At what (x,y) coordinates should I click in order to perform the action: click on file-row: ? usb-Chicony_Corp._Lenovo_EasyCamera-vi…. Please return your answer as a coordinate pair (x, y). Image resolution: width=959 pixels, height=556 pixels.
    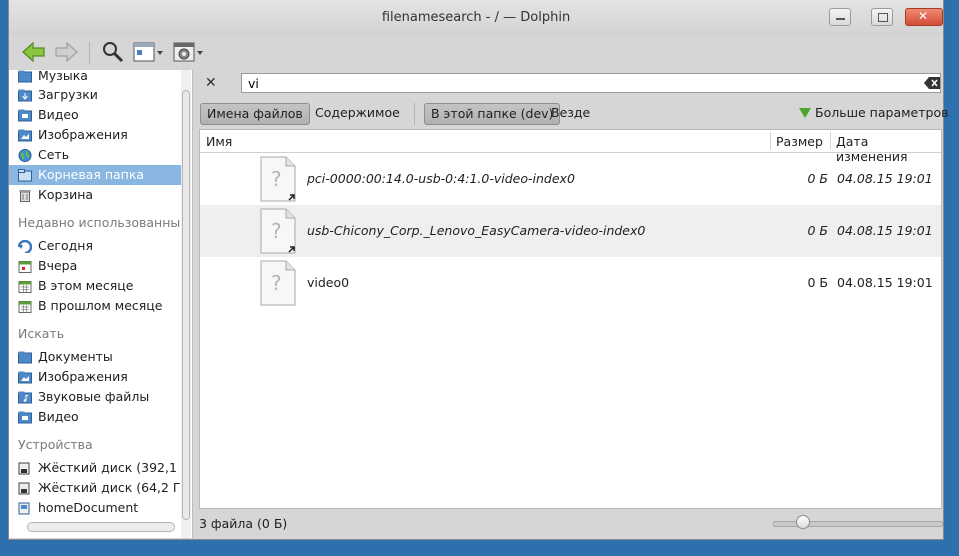
    Looking at the image, I should click on (570, 231).